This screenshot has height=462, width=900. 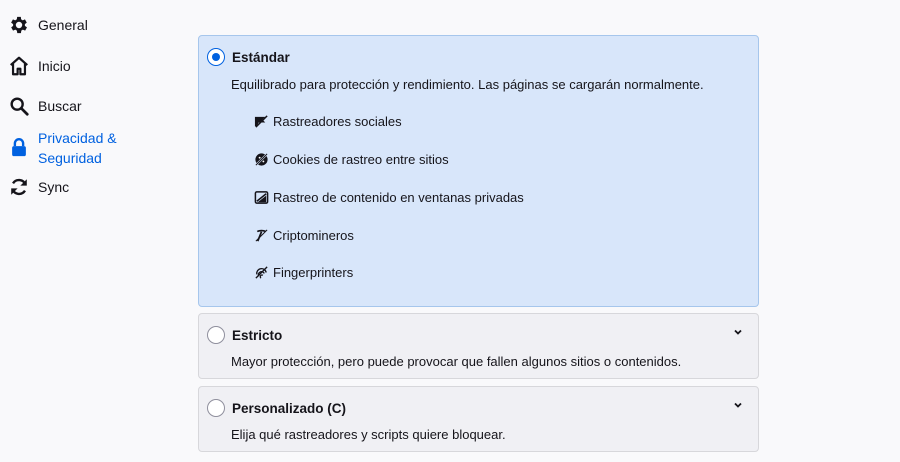 What do you see at coordinates (54, 187) in the screenshot?
I see `sidebar-item-label: Sync` at bounding box center [54, 187].